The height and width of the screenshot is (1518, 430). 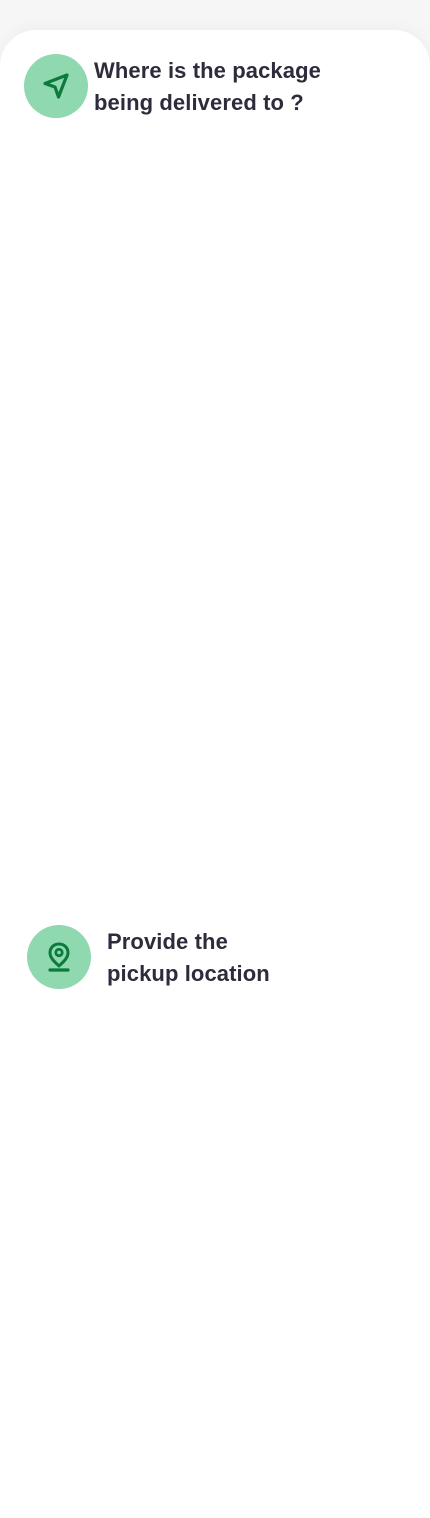 I want to click on location-pin-icon, so click(x=59, y=957).